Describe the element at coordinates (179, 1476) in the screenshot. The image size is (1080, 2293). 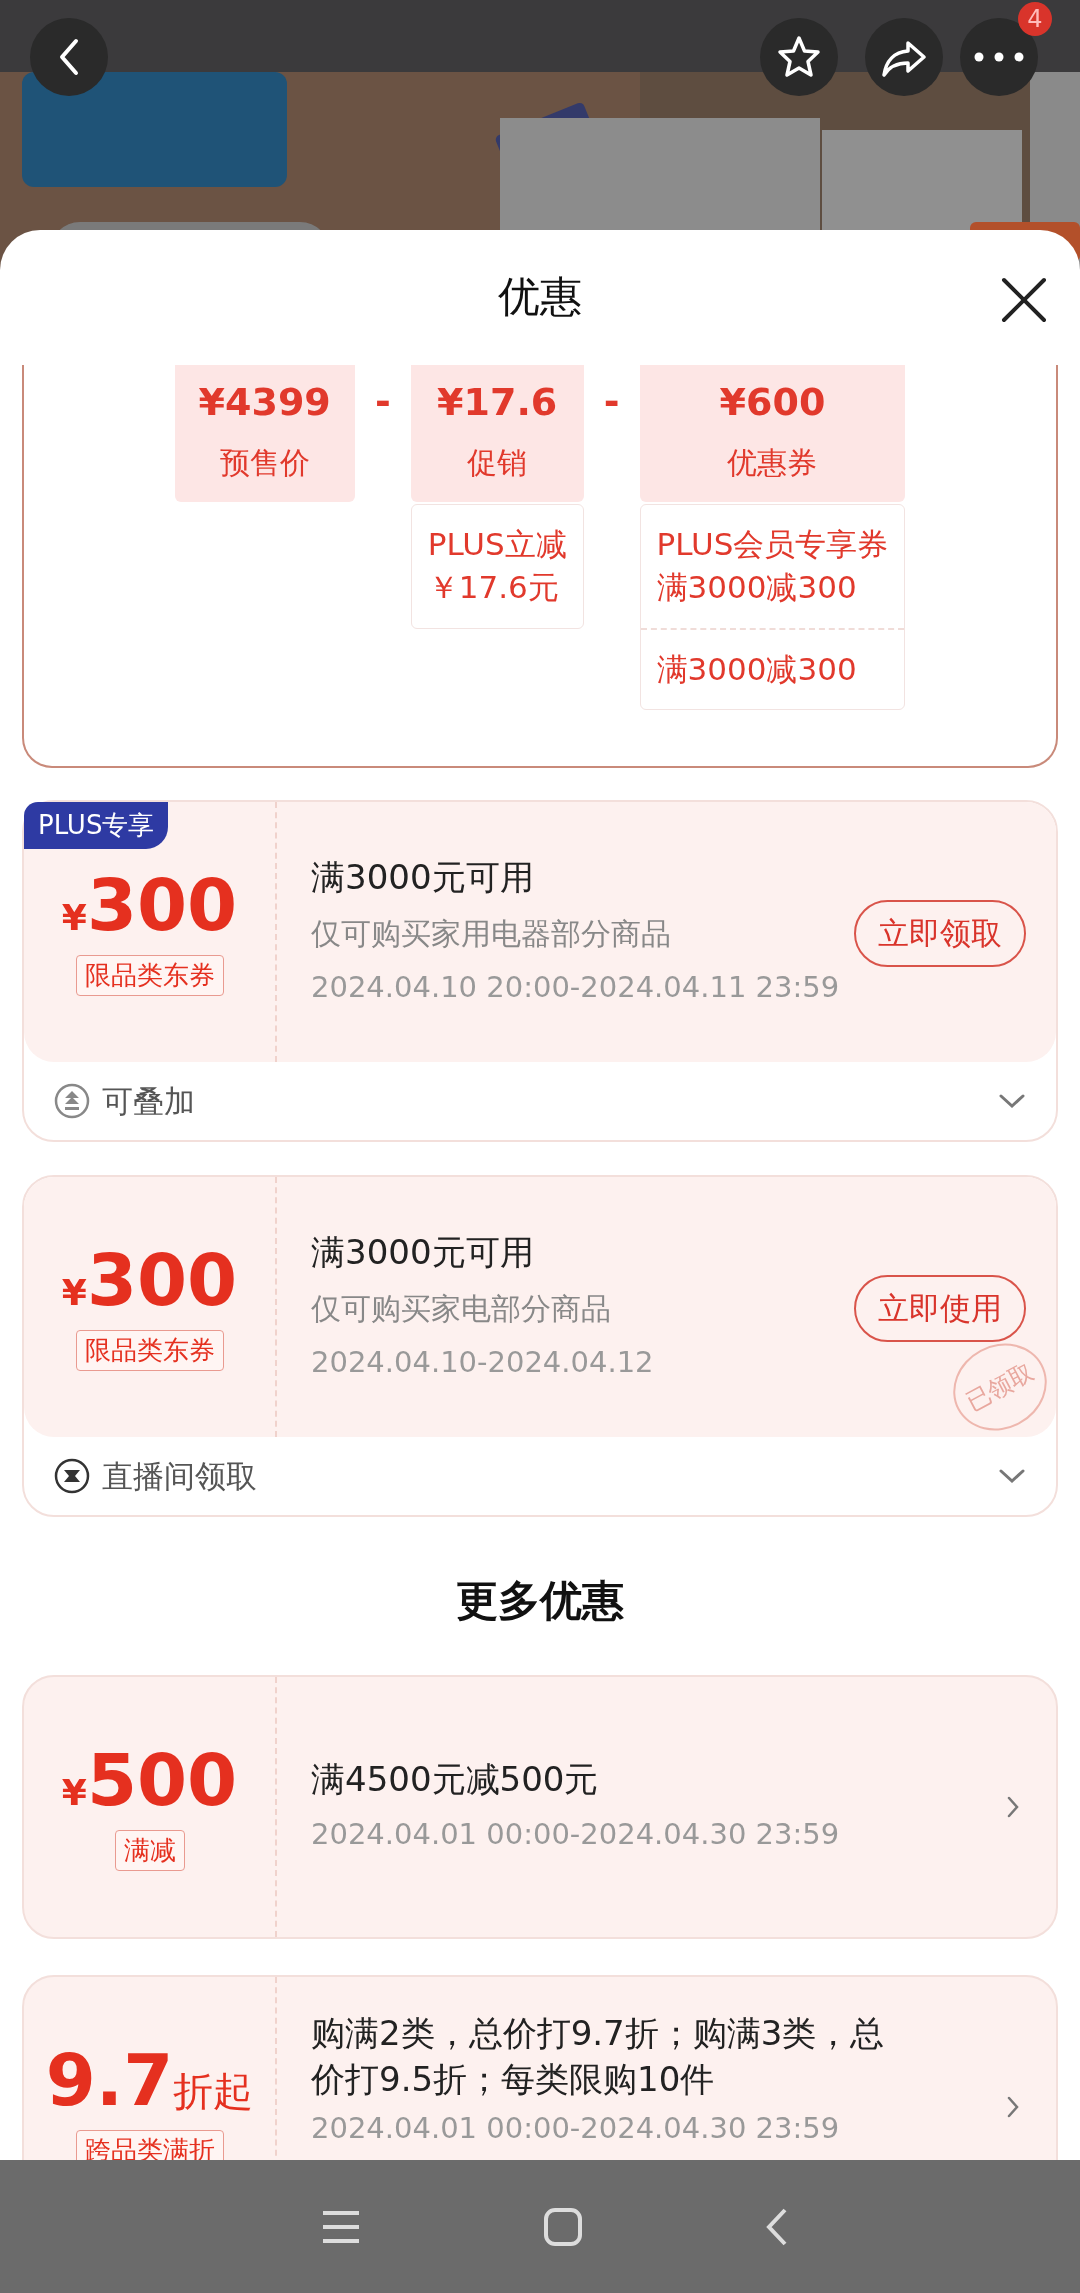
I see `coupon-footer-text: 直播间领取` at that location.